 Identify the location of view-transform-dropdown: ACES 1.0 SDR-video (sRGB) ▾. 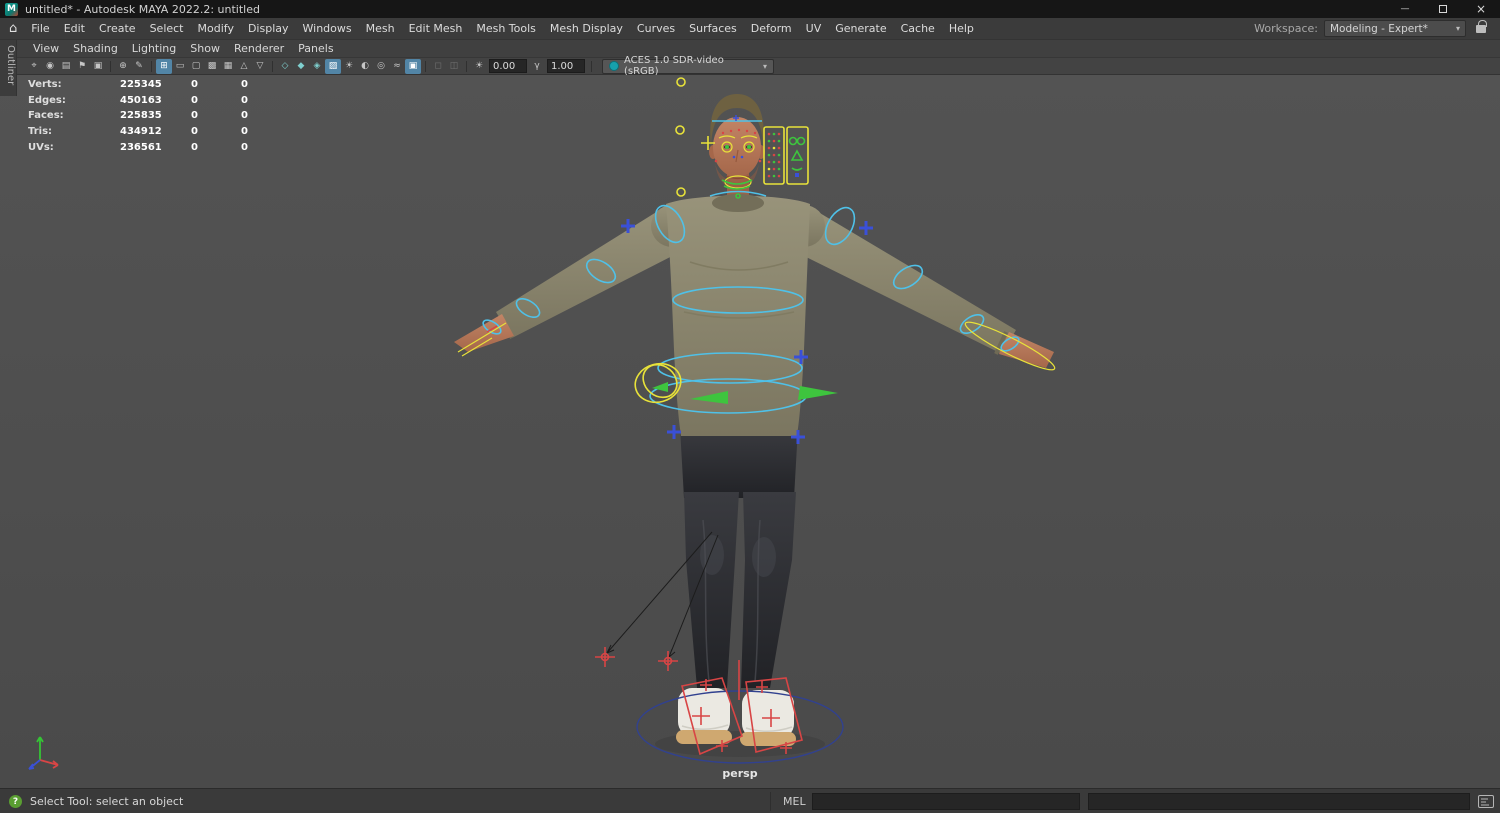
(688, 66).